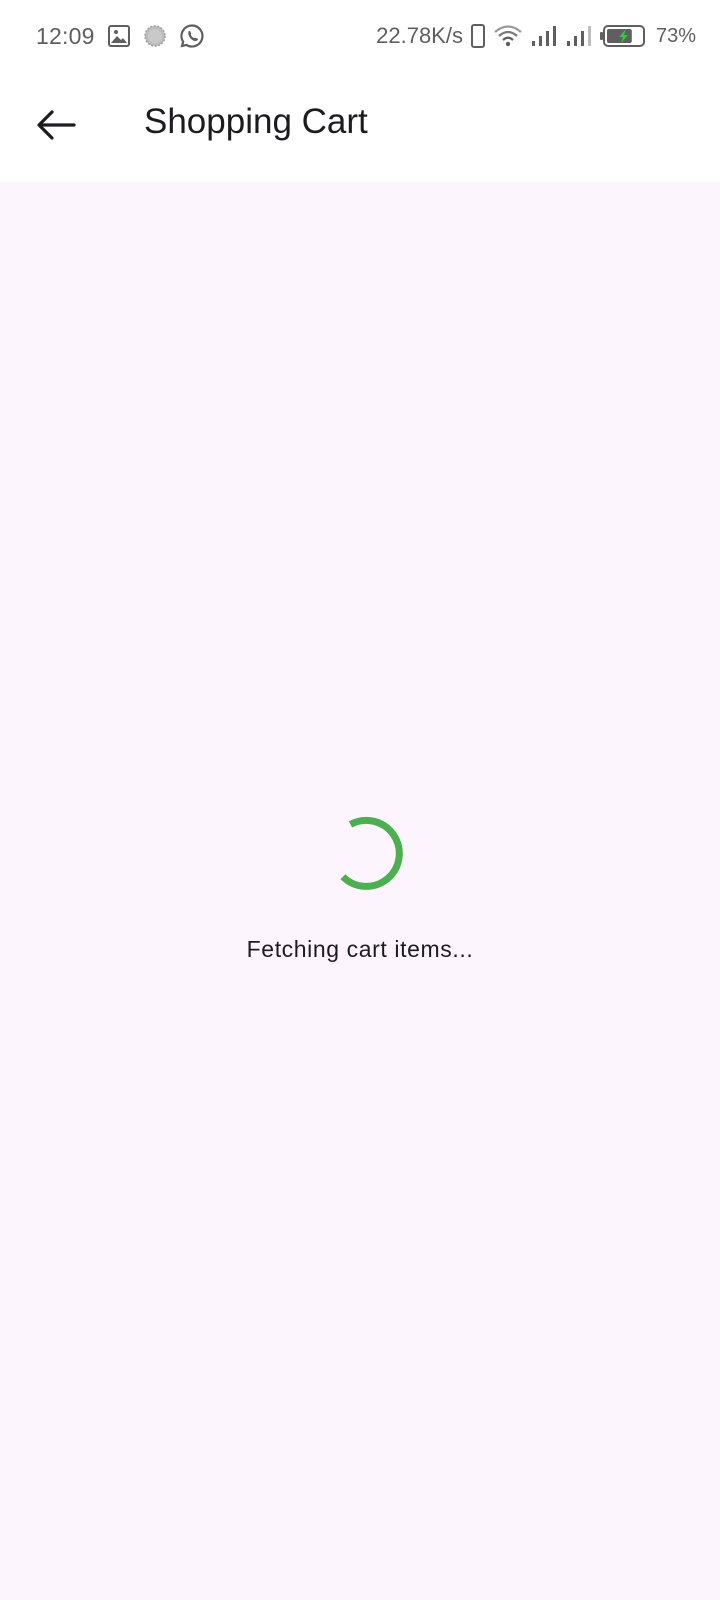  Describe the element at coordinates (508, 36) in the screenshot. I see `wifi-icon` at that location.